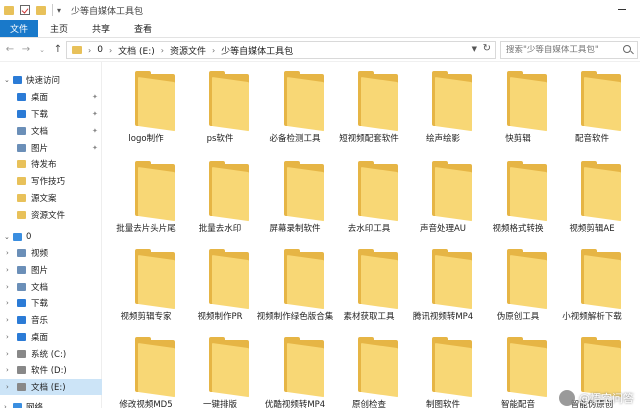 The width and height of the screenshot is (640, 408). What do you see at coordinates (146, 106) in the screenshot?
I see `folder-item: logo制作` at bounding box center [146, 106].